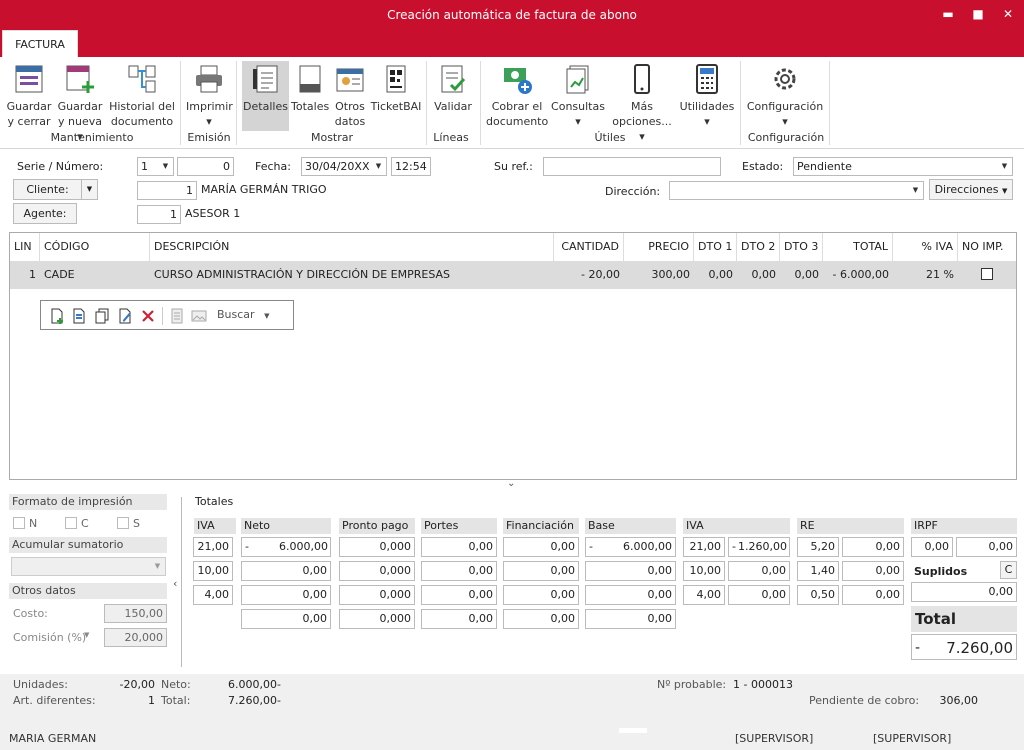 This screenshot has width=1024, height=750. Describe the element at coordinates (209, 95) in the screenshot. I see `imprimir-button: Imprimir ▾` at that location.